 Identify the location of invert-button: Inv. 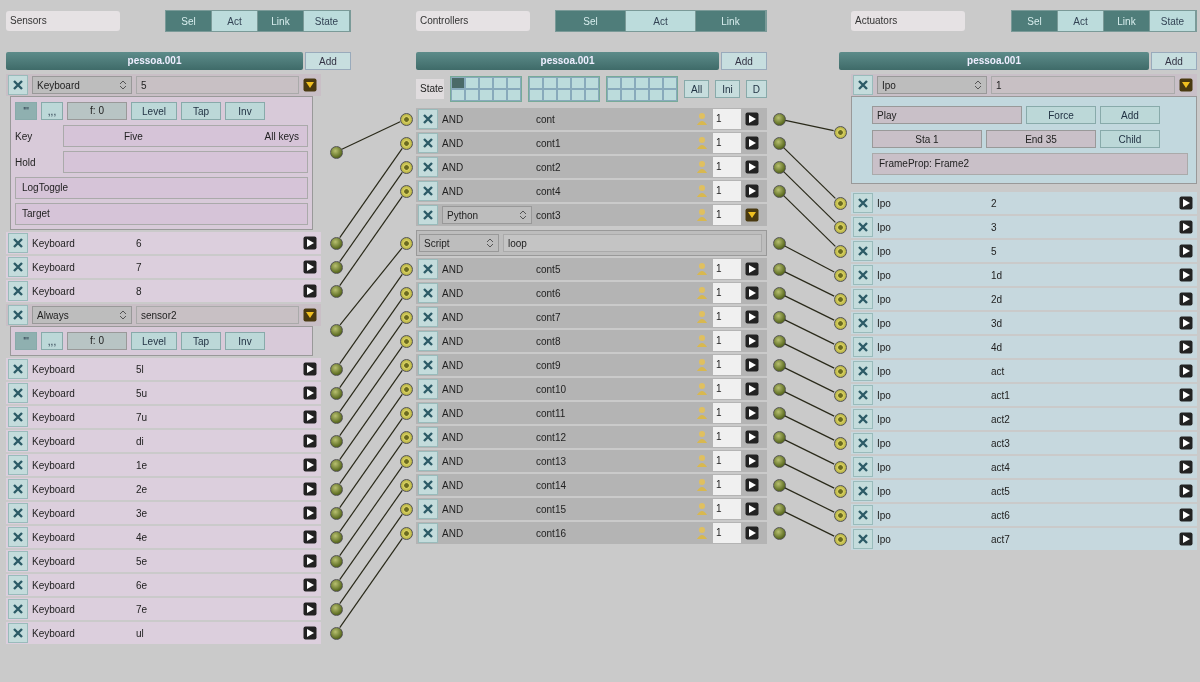
(245, 341).